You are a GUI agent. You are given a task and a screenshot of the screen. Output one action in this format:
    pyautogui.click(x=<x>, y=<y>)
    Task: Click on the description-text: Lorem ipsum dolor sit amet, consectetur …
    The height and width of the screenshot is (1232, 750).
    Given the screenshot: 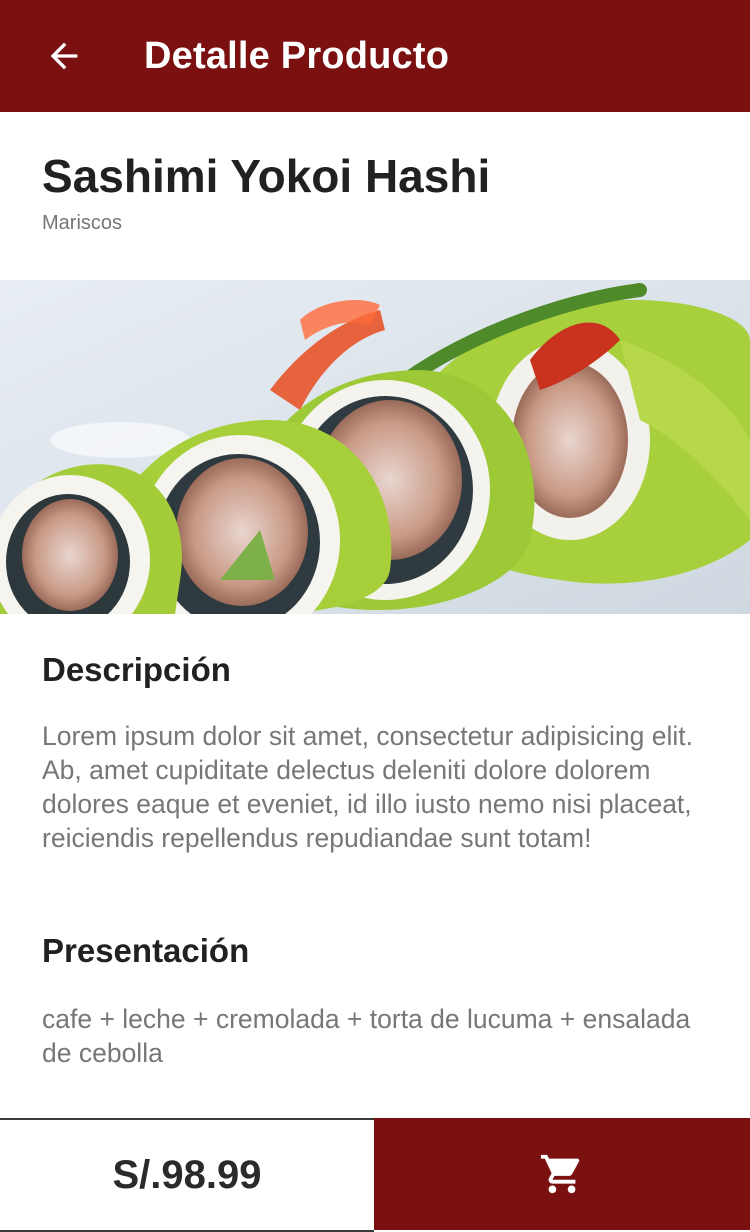 What is the action you would take?
    pyautogui.click(x=368, y=787)
    